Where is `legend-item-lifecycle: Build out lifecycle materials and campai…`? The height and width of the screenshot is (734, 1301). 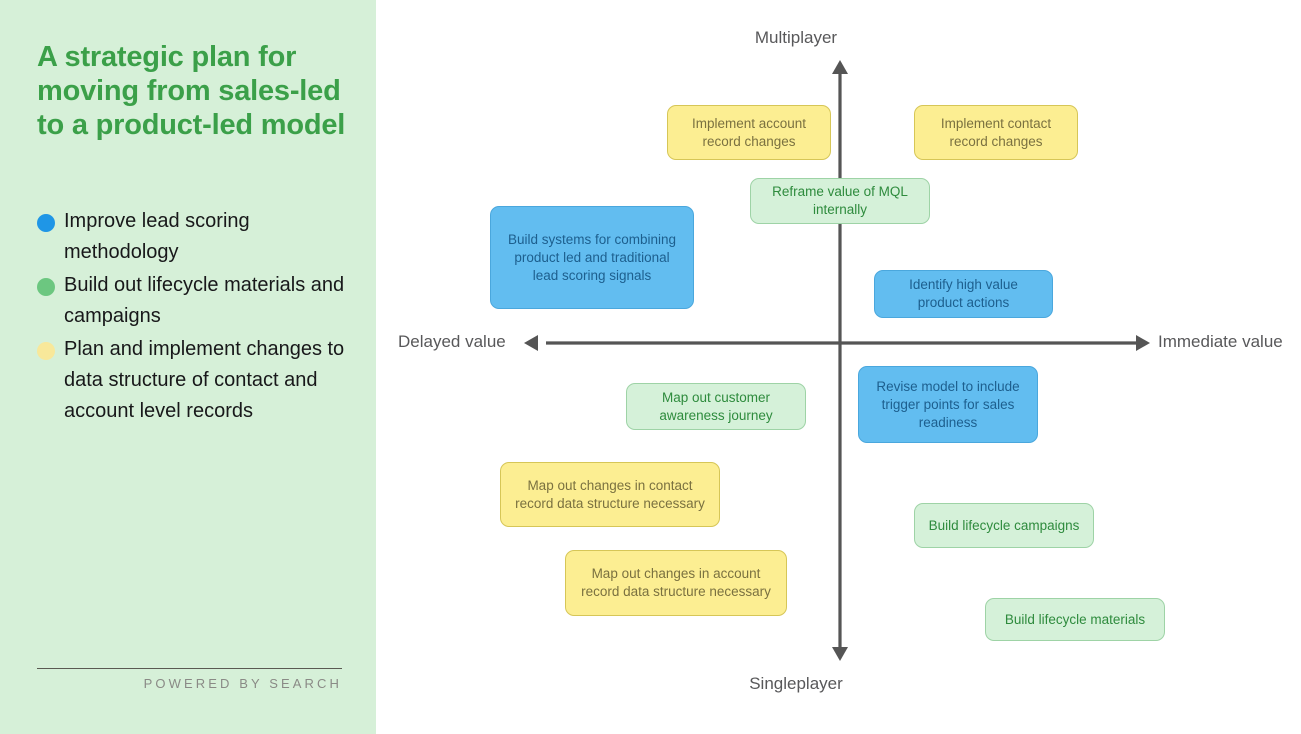 legend-item-lifecycle: Build out lifecycle materials and campai… is located at coordinates (192, 301).